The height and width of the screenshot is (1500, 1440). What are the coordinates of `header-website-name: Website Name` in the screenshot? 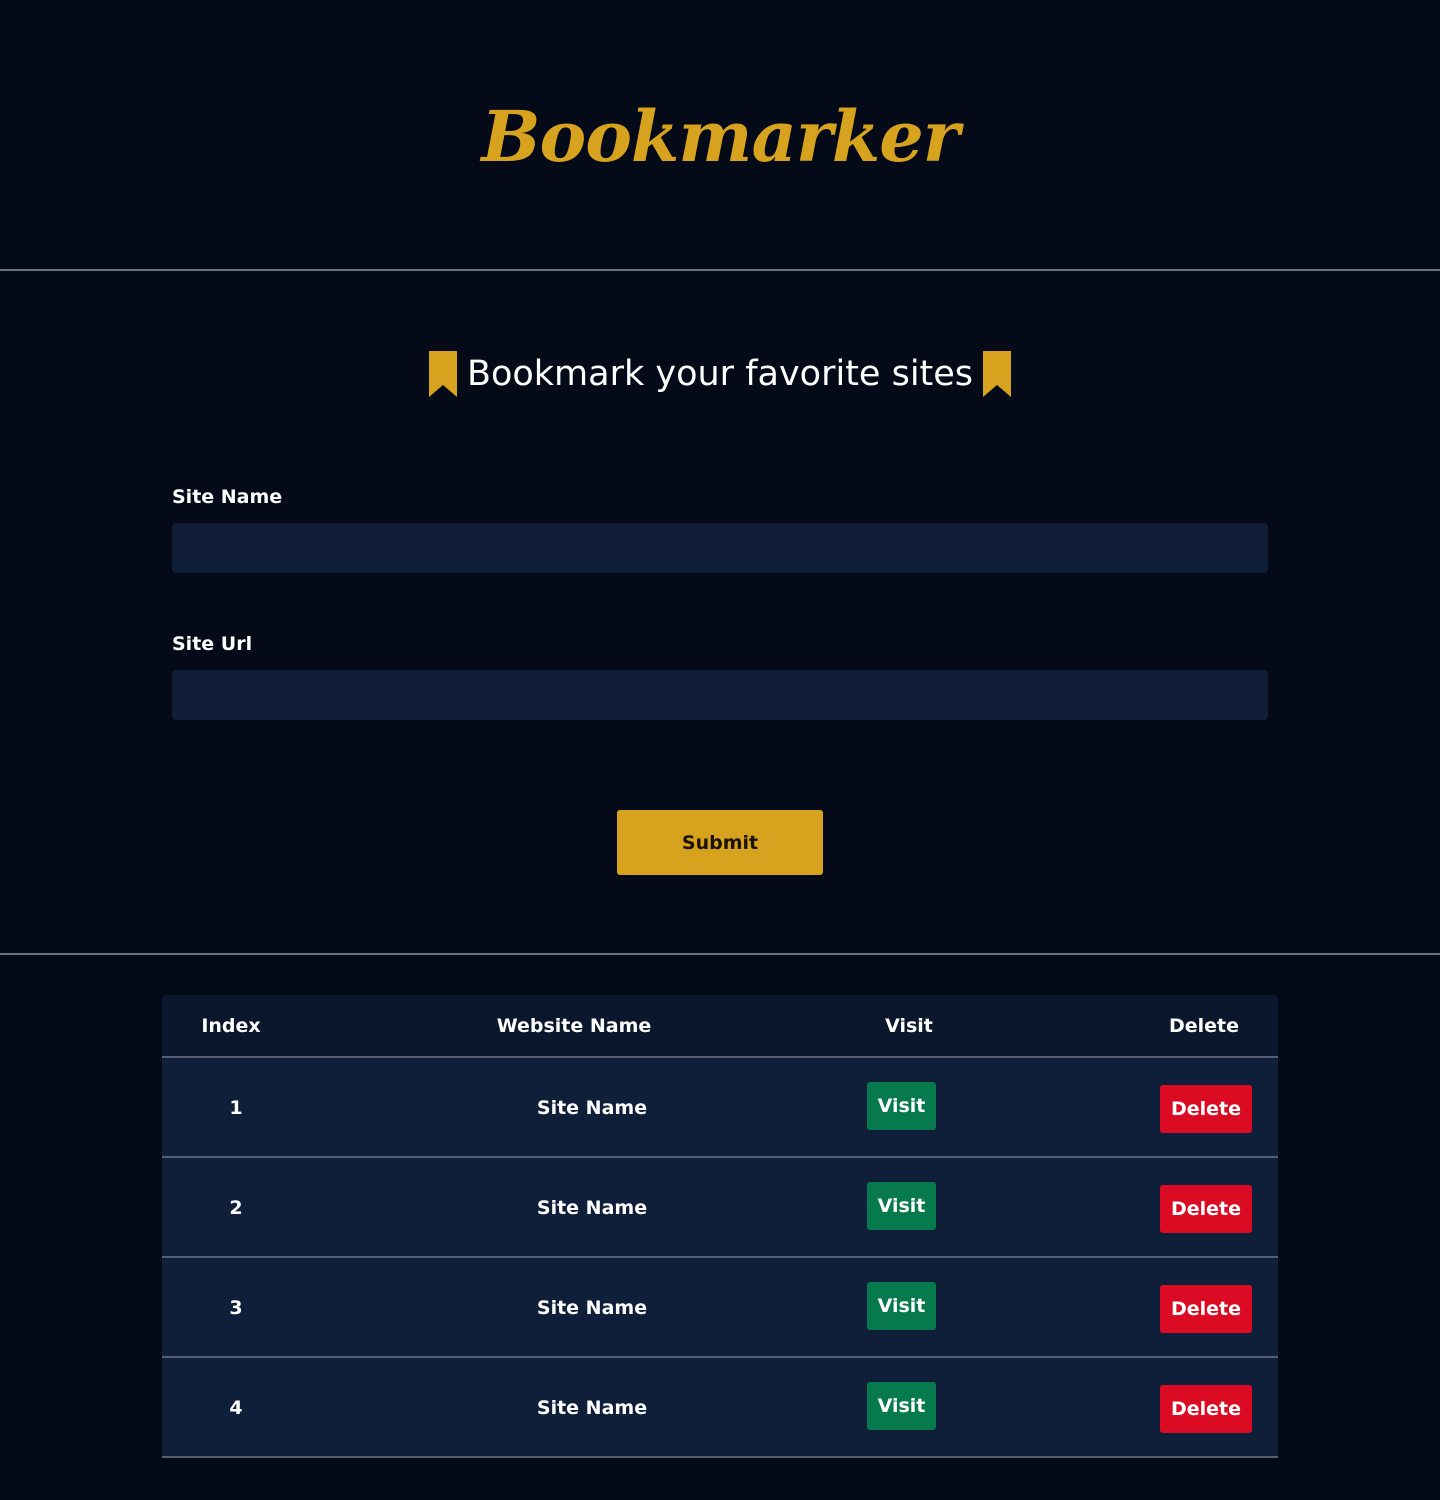 It's located at (574, 1026).